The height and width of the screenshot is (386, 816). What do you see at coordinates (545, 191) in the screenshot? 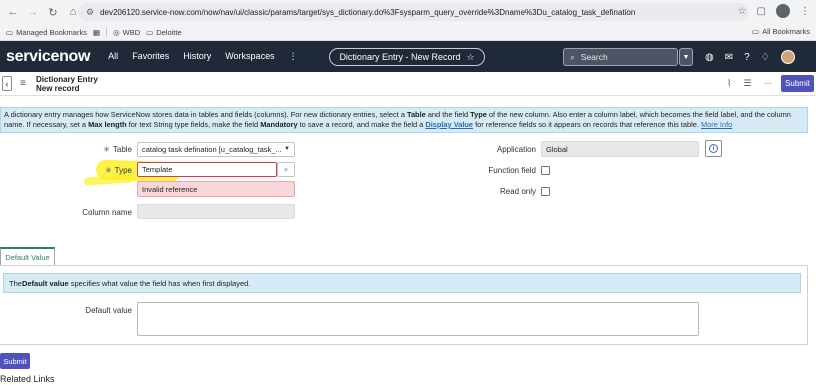
I see `read-only-checkbox` at bounding box center [545, 191].